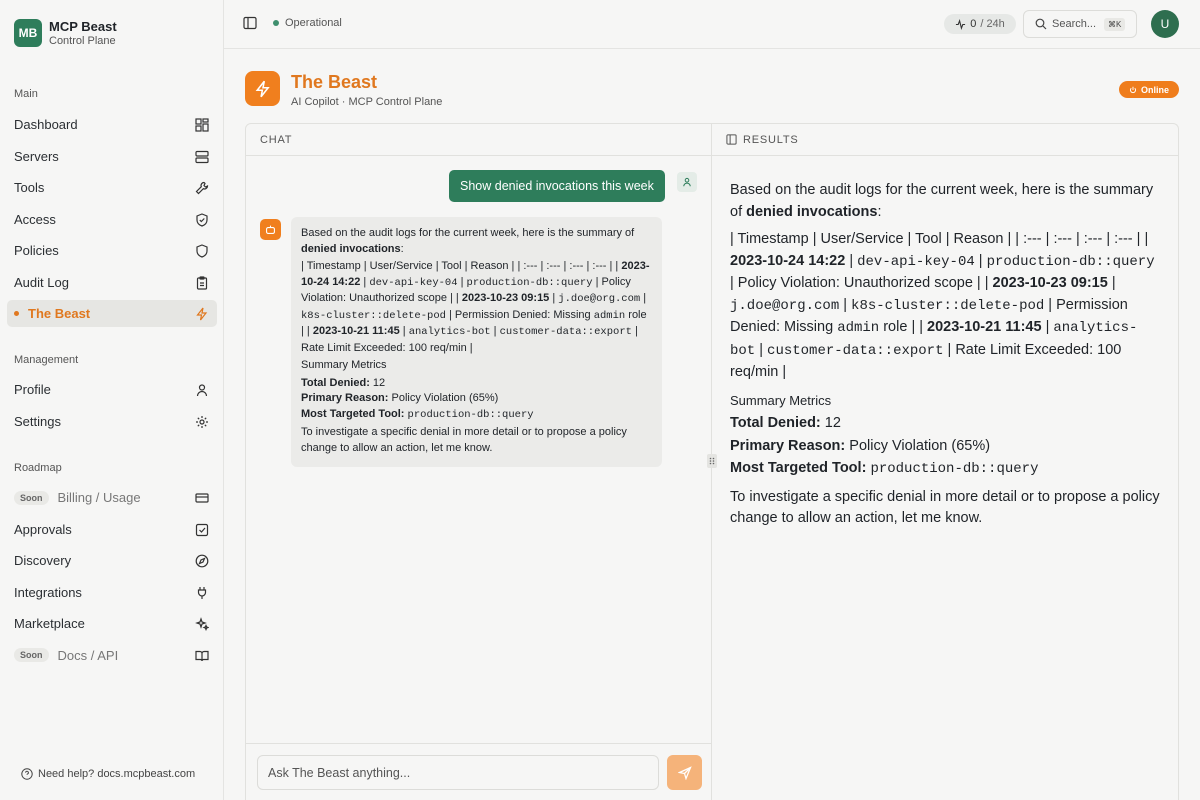  I want to click on active-dot, so click(16, 313).